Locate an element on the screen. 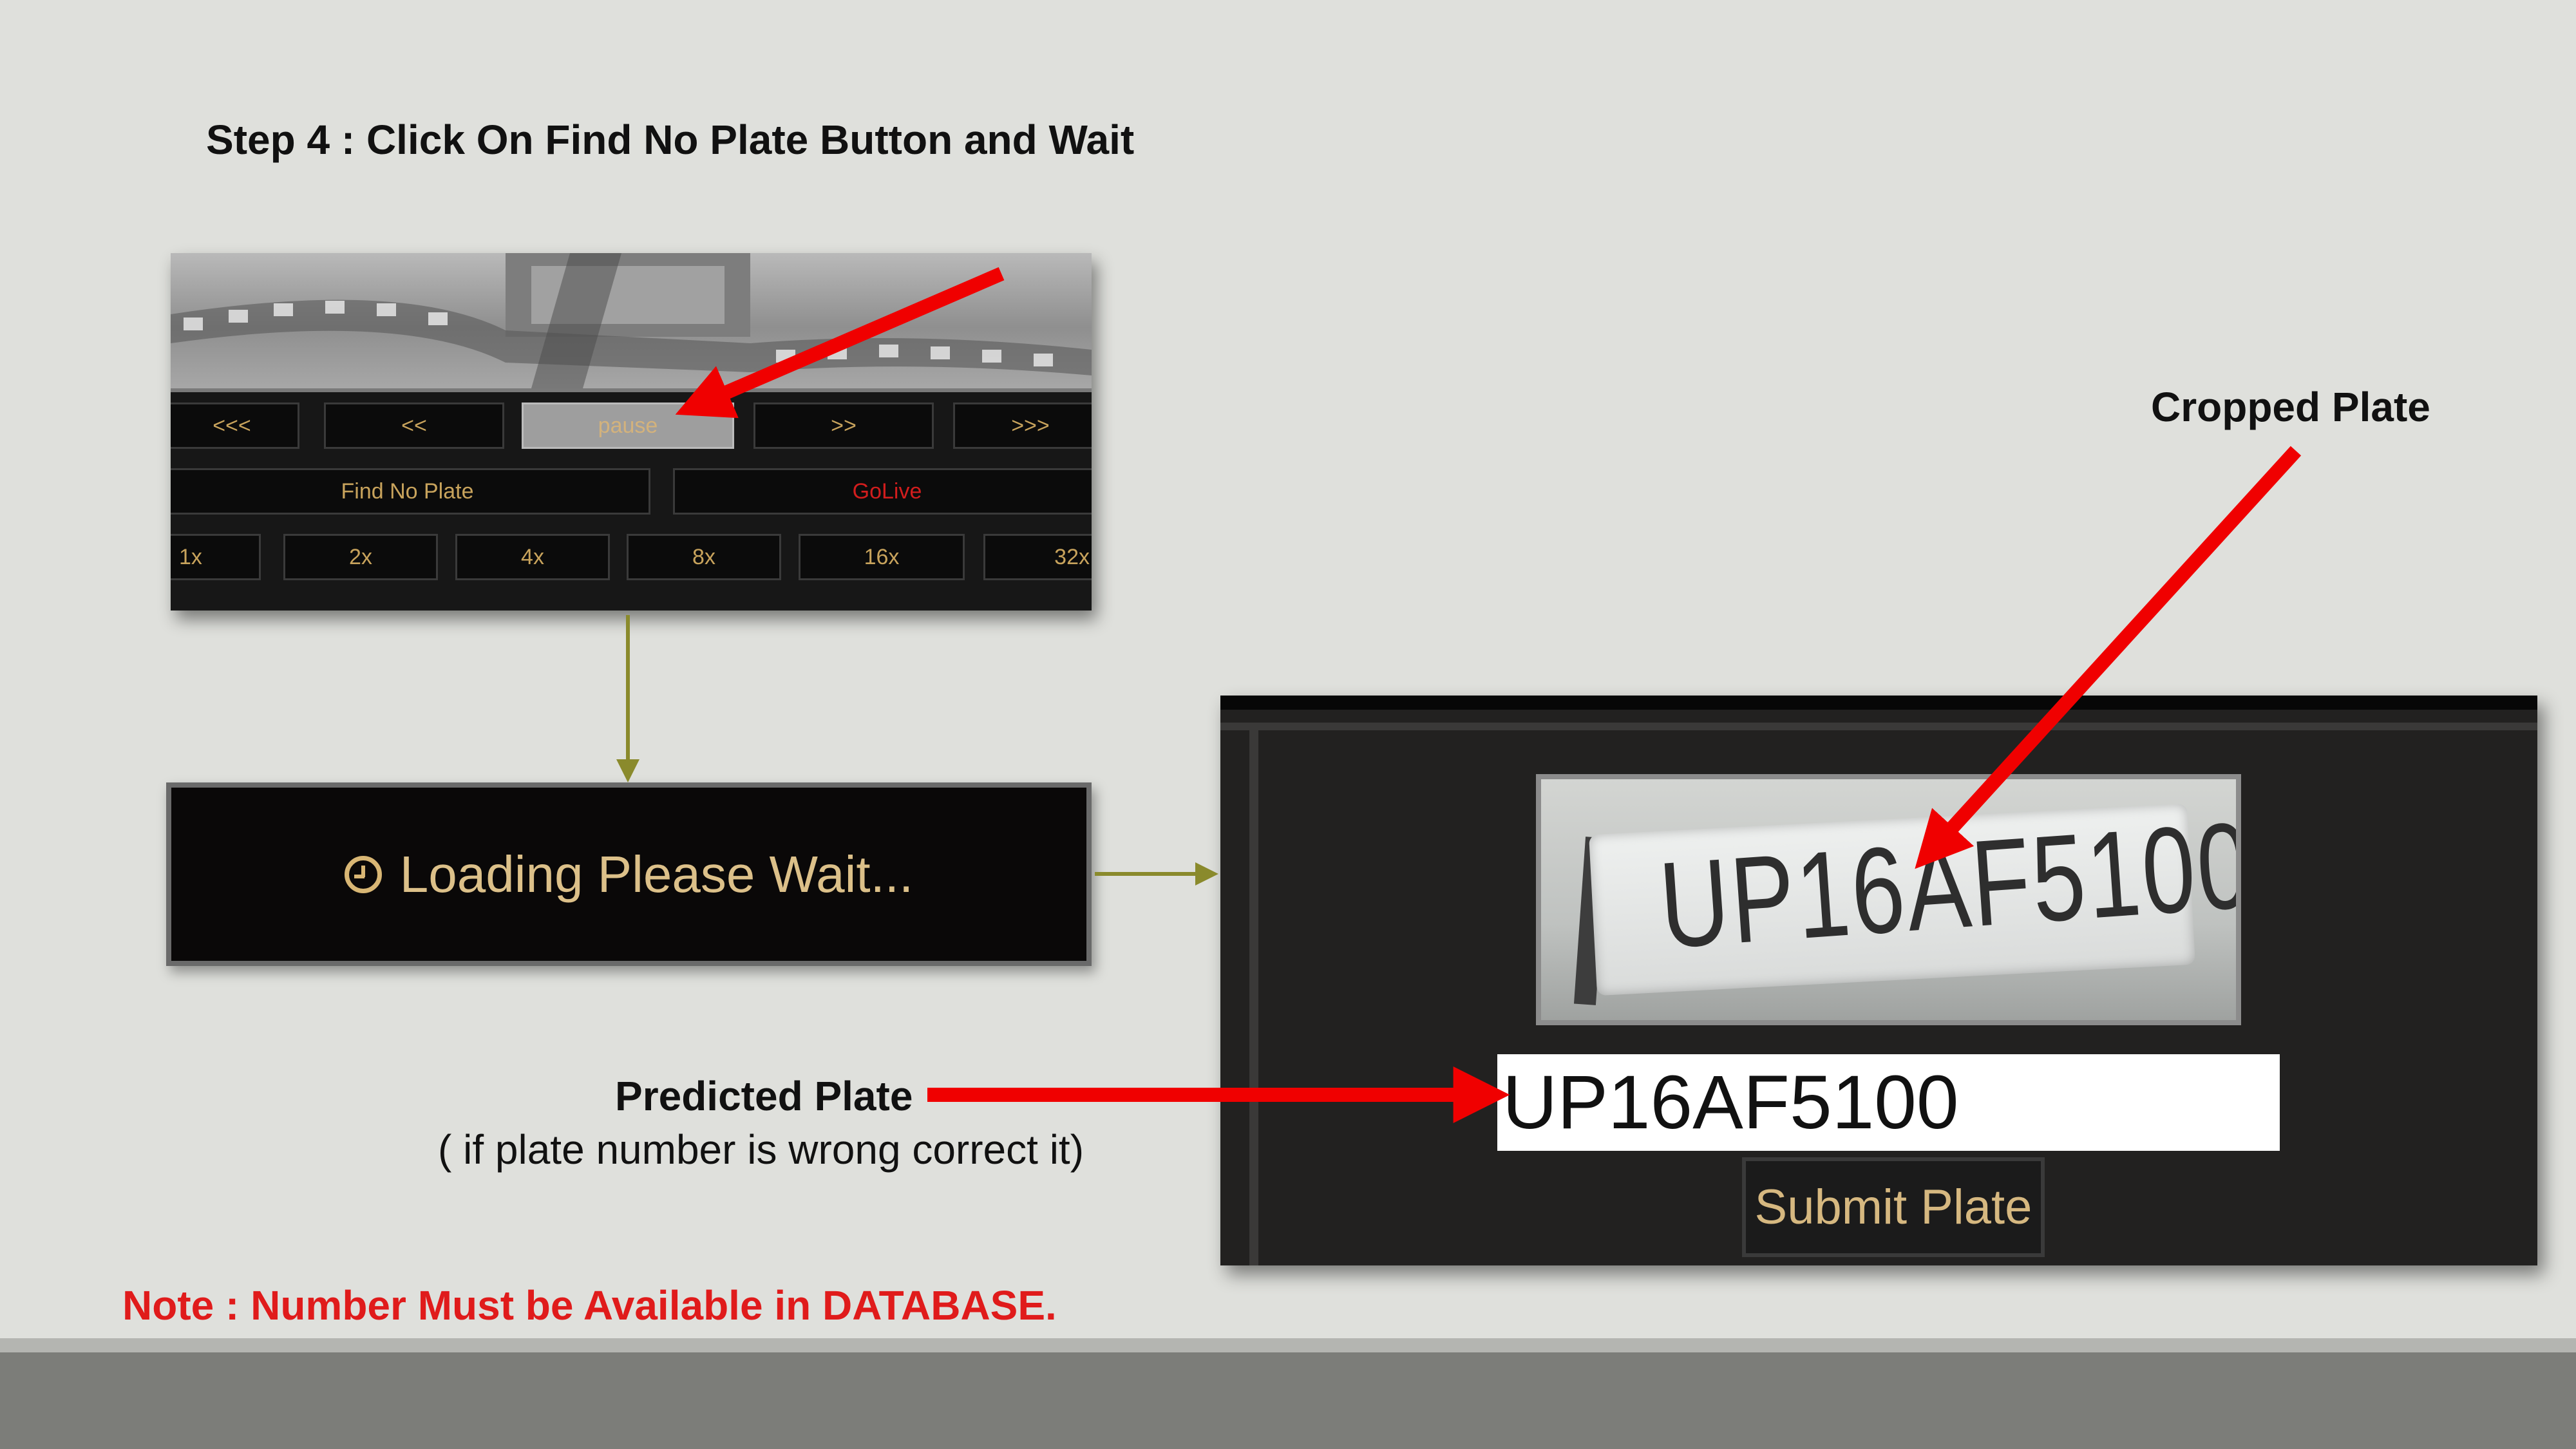 This screenshot has width=2576, height=1449. video-frame is located at coordinates (631, 320).